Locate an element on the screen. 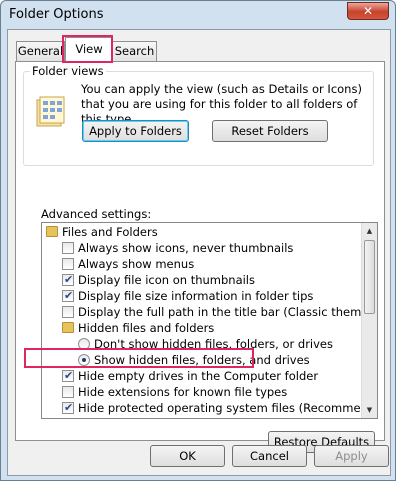 This screenshot has height=481, width=396. hide-extensions-highlight is located at coordinates (139, 358).